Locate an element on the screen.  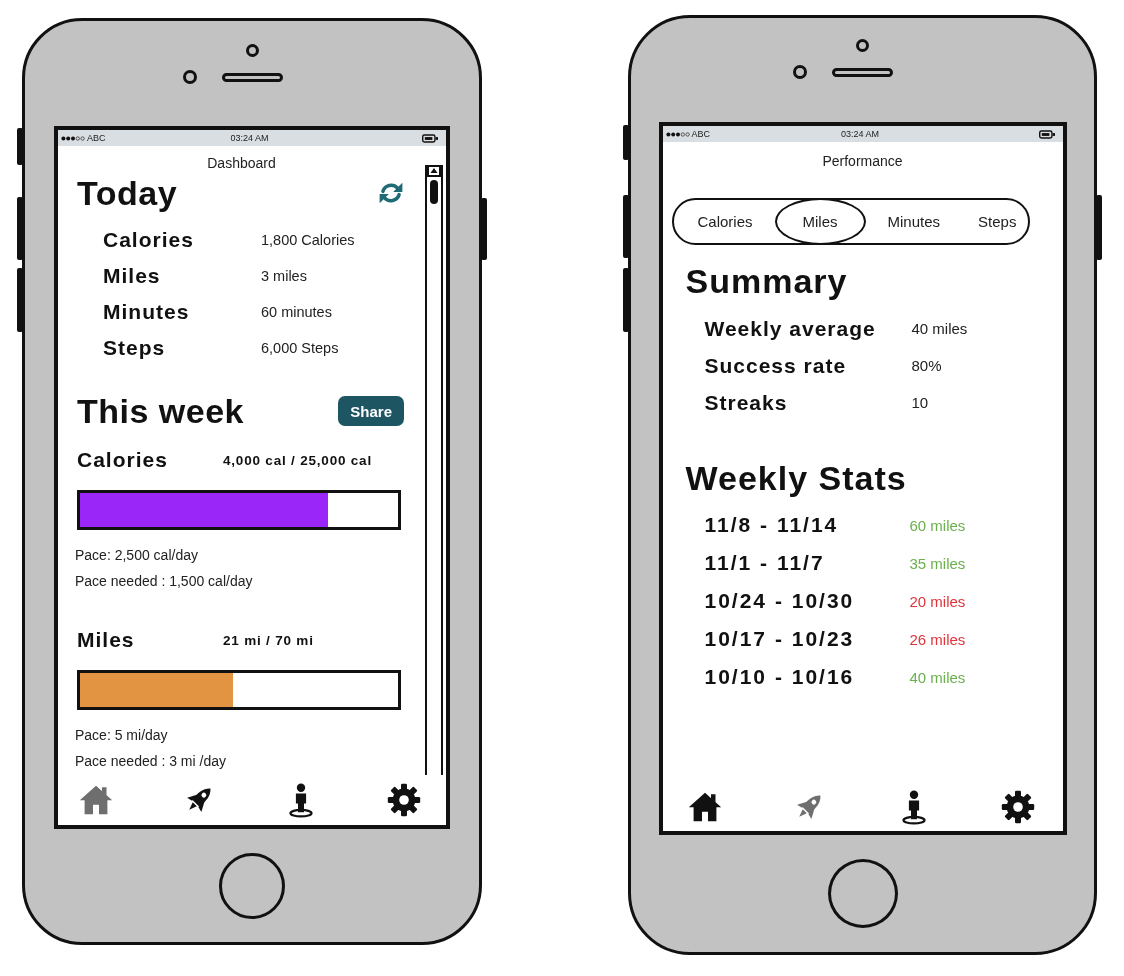
pace-text: Pace: 5 mi/day is located at coordinates (122, 735).